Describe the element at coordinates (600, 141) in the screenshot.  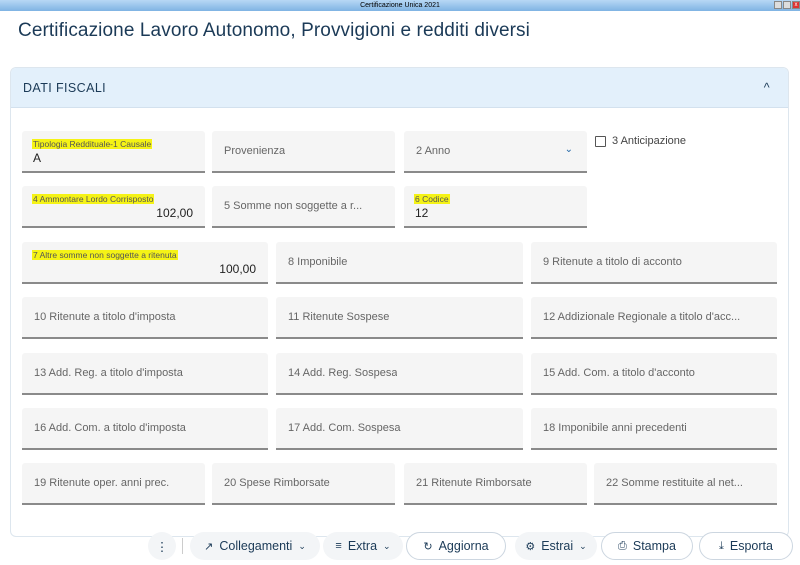
I see `checkbox-icon` at that location.